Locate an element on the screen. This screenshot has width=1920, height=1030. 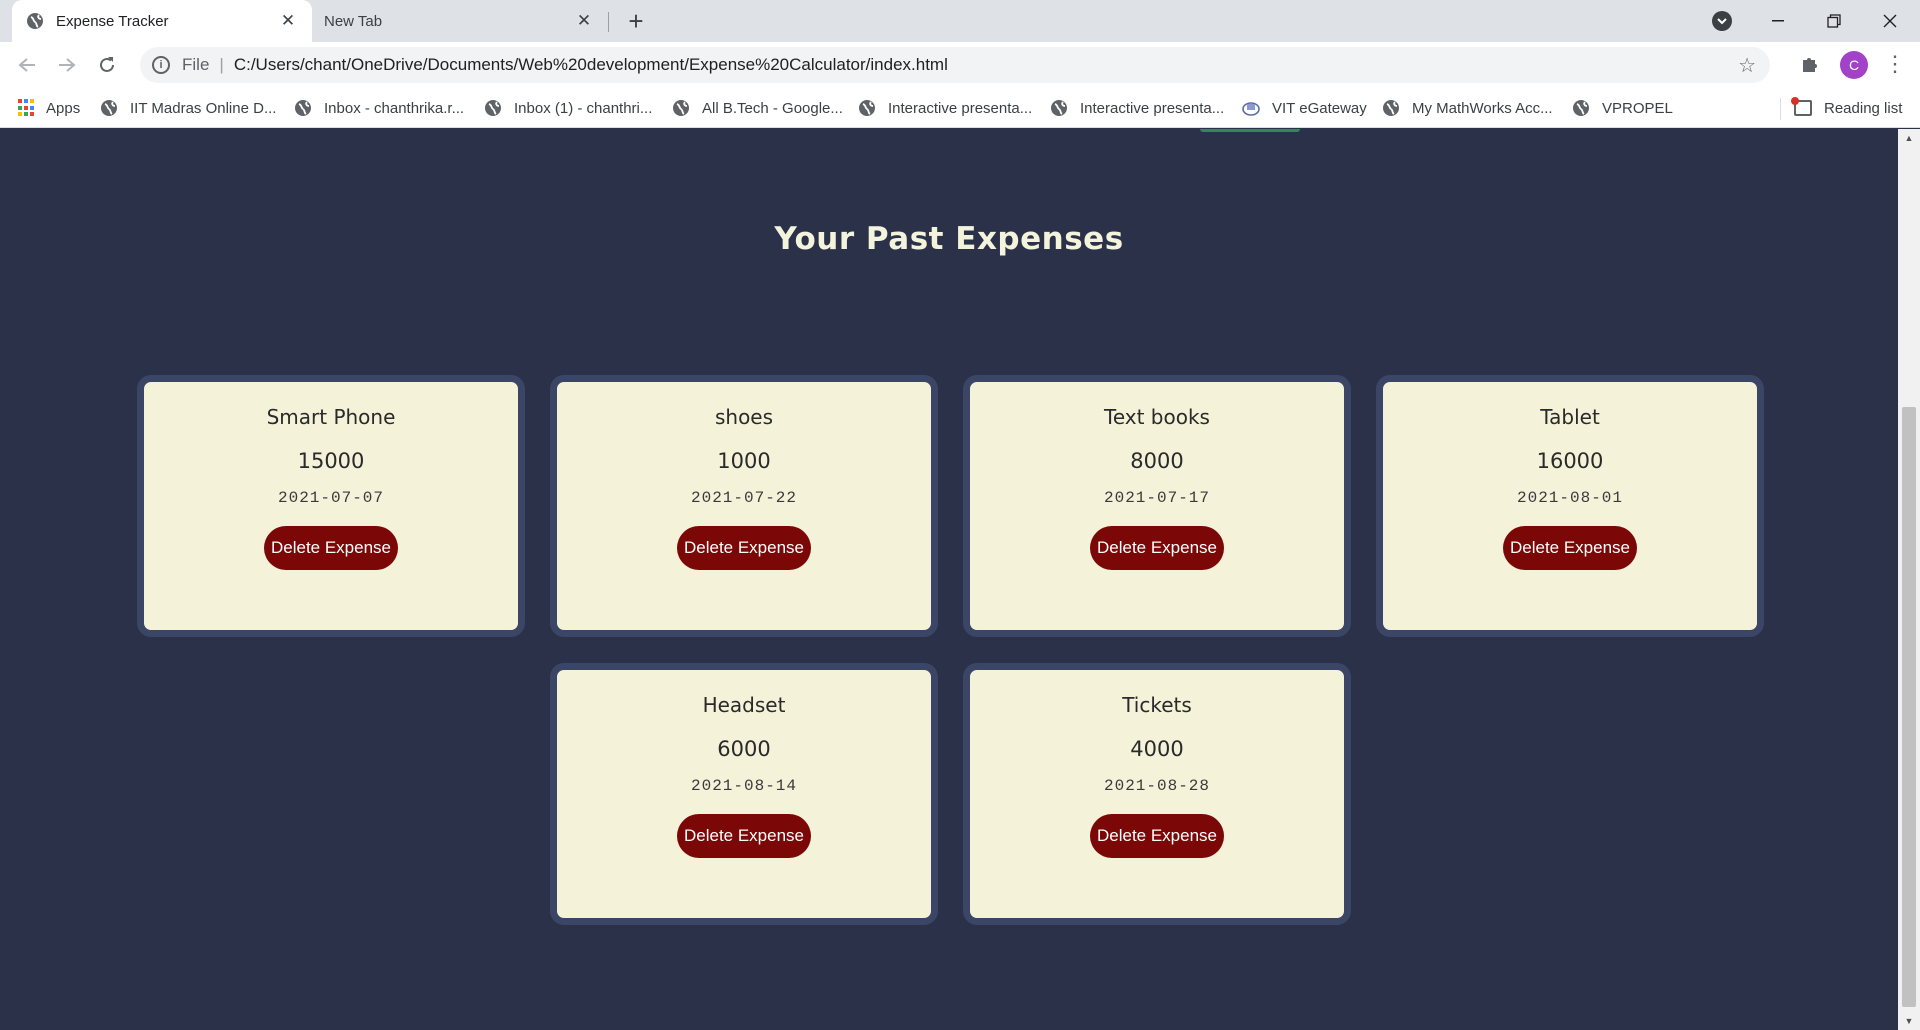
reading-list-button: Reading list is located at coordinates (1847, 108).